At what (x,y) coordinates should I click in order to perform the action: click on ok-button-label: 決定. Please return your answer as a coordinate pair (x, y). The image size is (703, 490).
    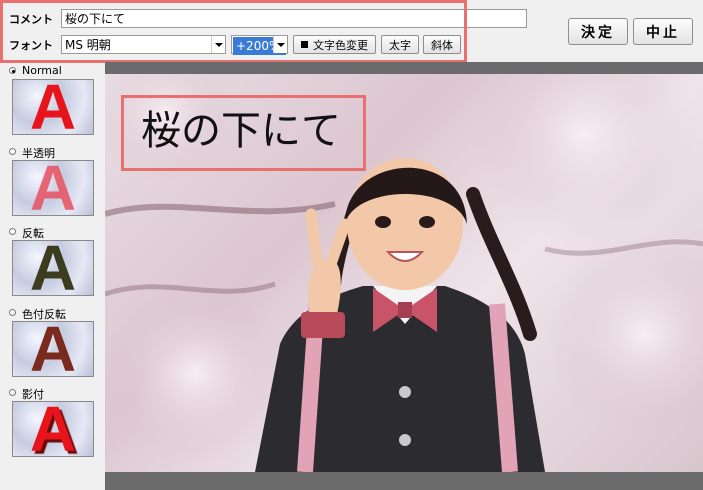
    Looking at the image, I should click on (598, 32).